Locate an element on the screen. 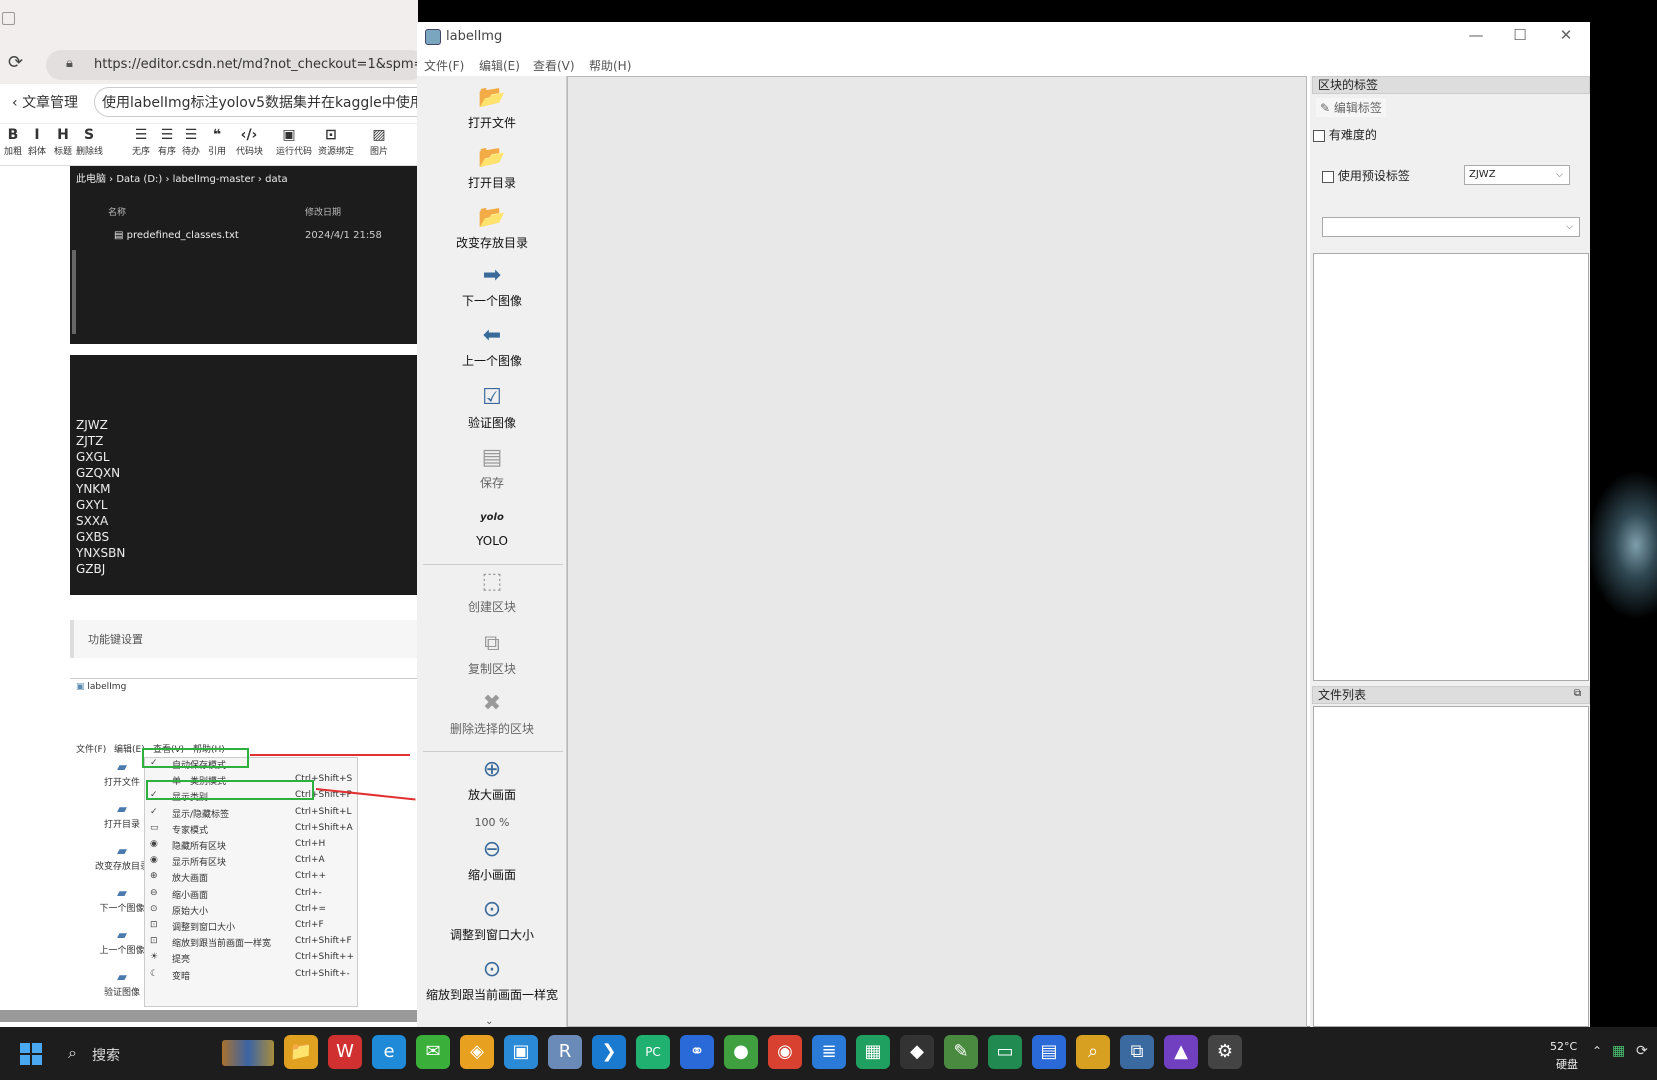  article-title-text: 使用labelImg标注yolov5数据集并在kaggle中使用y is located at coordinates (267, 102).